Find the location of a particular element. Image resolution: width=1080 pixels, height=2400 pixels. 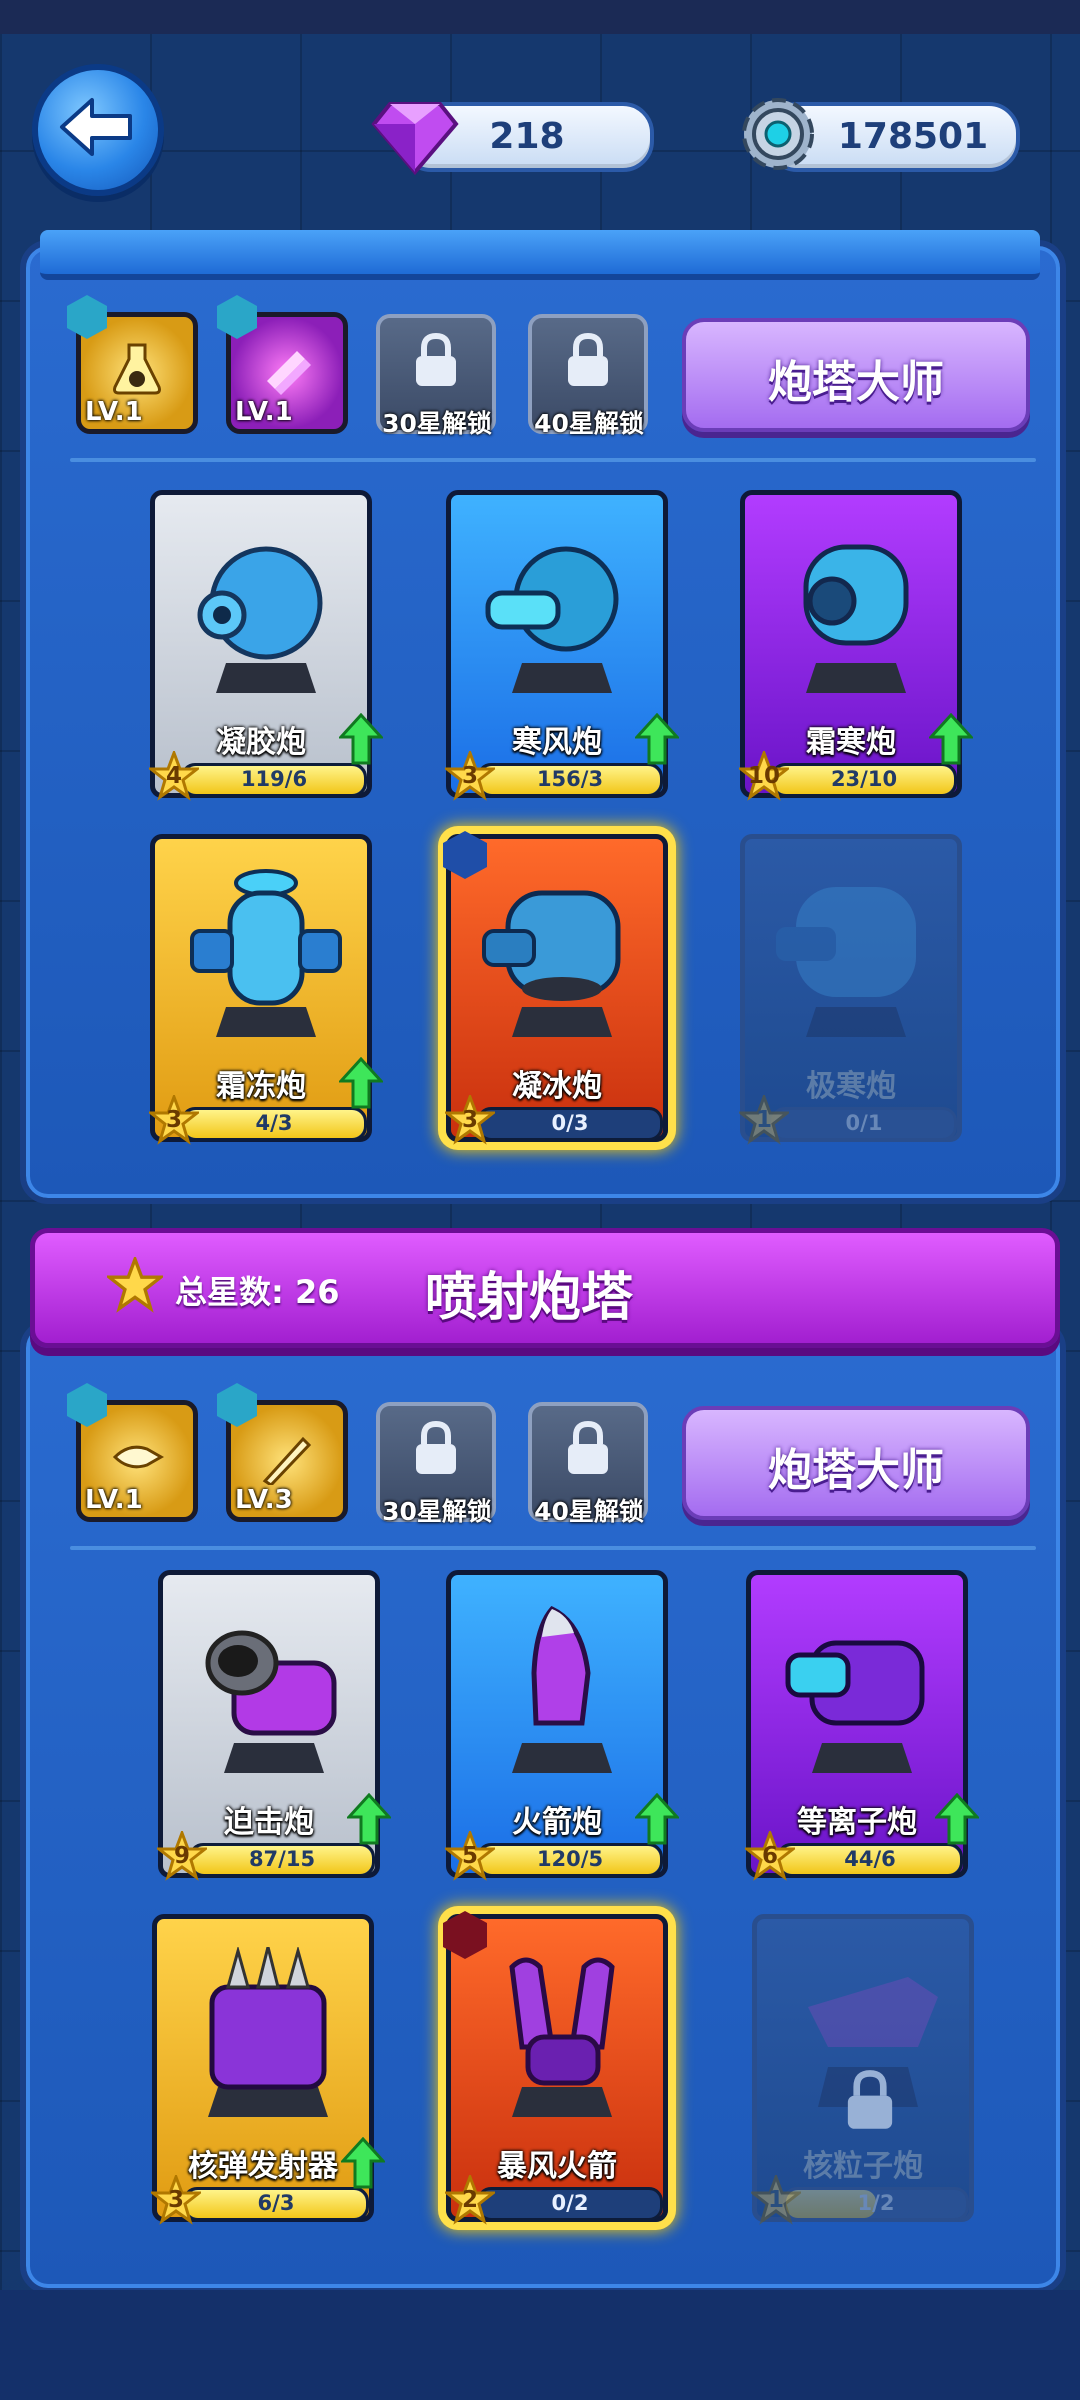

turret-card: 等离子炮 44/6 6 is located at coordinates (862, 1725).